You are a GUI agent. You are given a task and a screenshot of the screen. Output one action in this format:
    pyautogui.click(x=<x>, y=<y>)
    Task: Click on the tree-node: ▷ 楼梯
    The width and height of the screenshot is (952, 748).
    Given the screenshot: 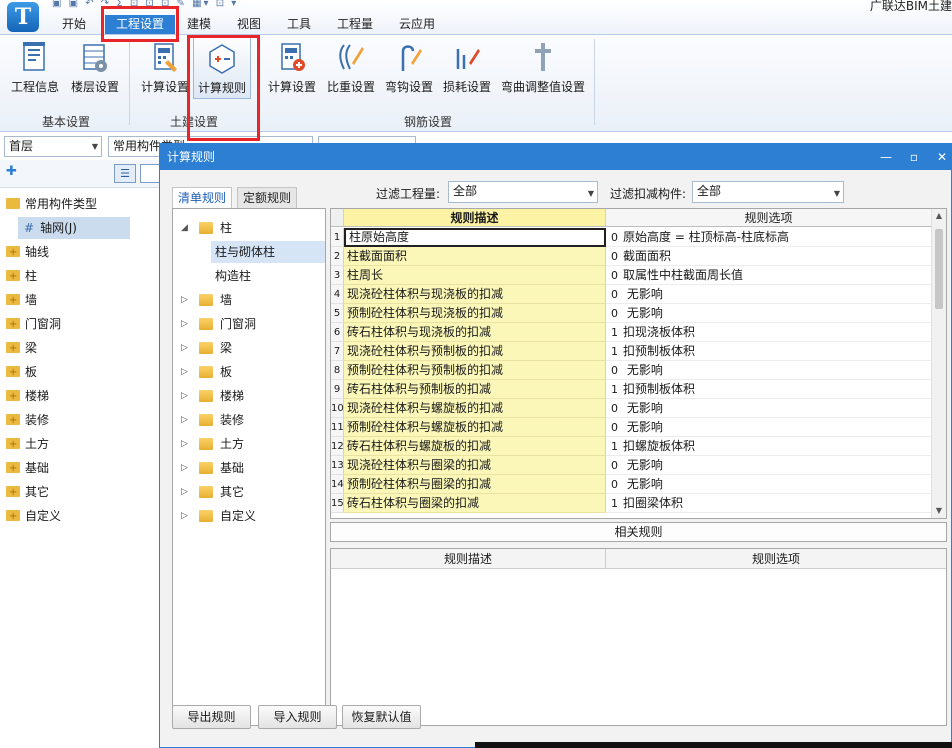 What is the action you would take?
    pyautogui.click(x=249, y=396)
    